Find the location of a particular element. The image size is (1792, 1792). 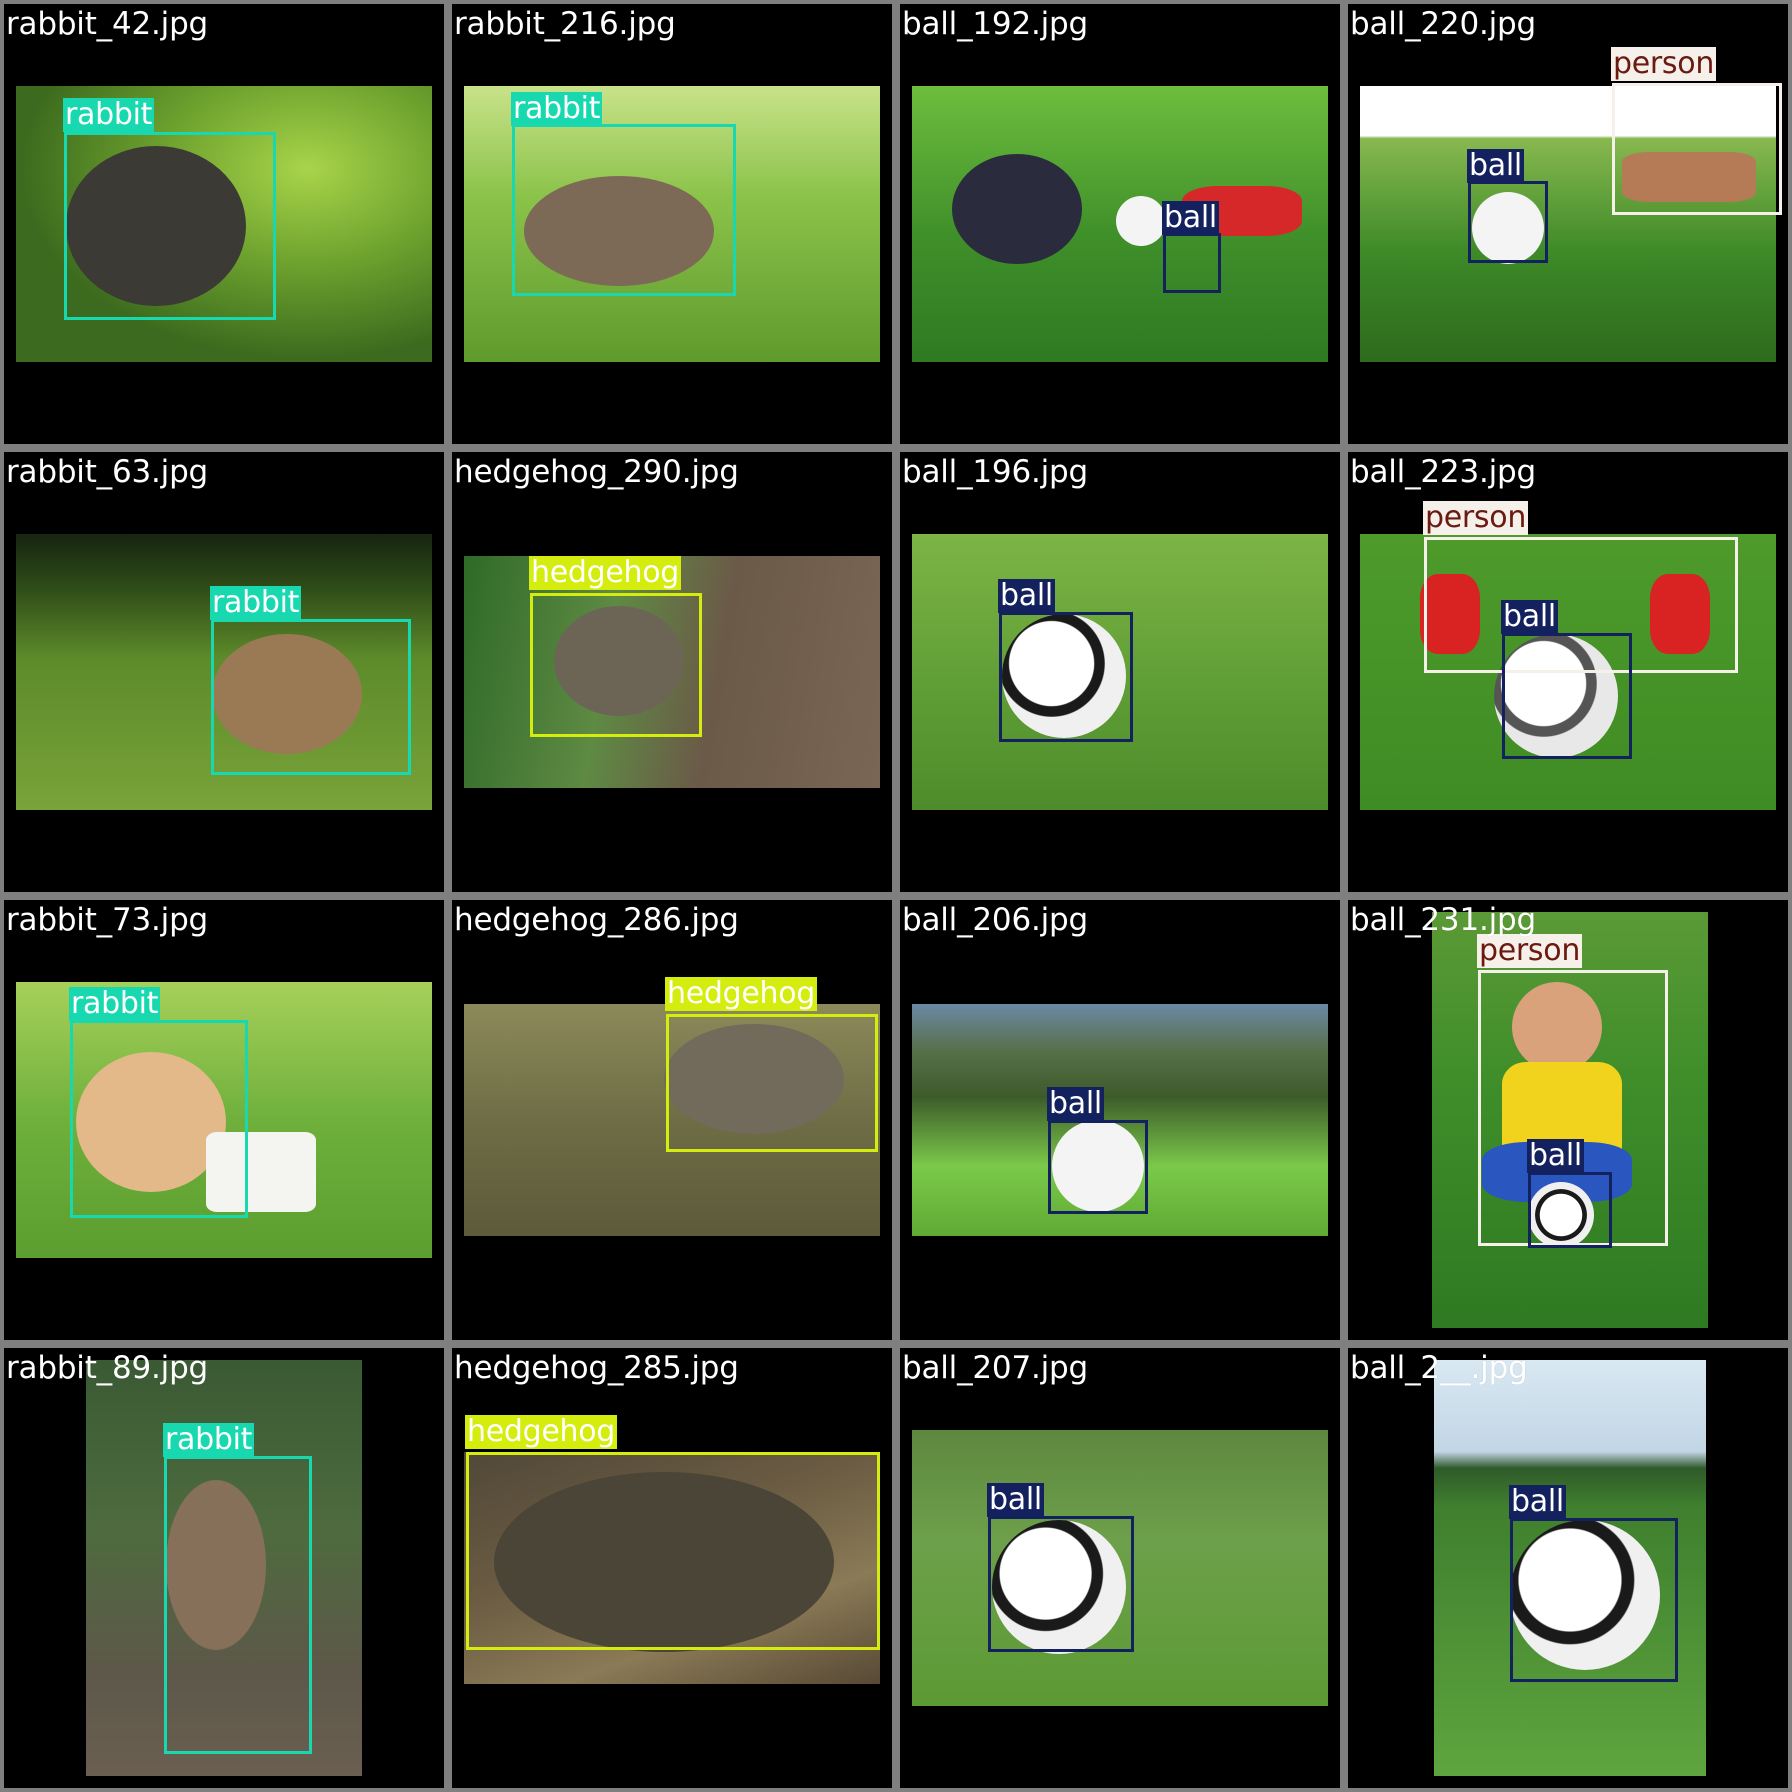

grid-cell: ball_220.jpg ball person is located at coordinates (1568, 224).